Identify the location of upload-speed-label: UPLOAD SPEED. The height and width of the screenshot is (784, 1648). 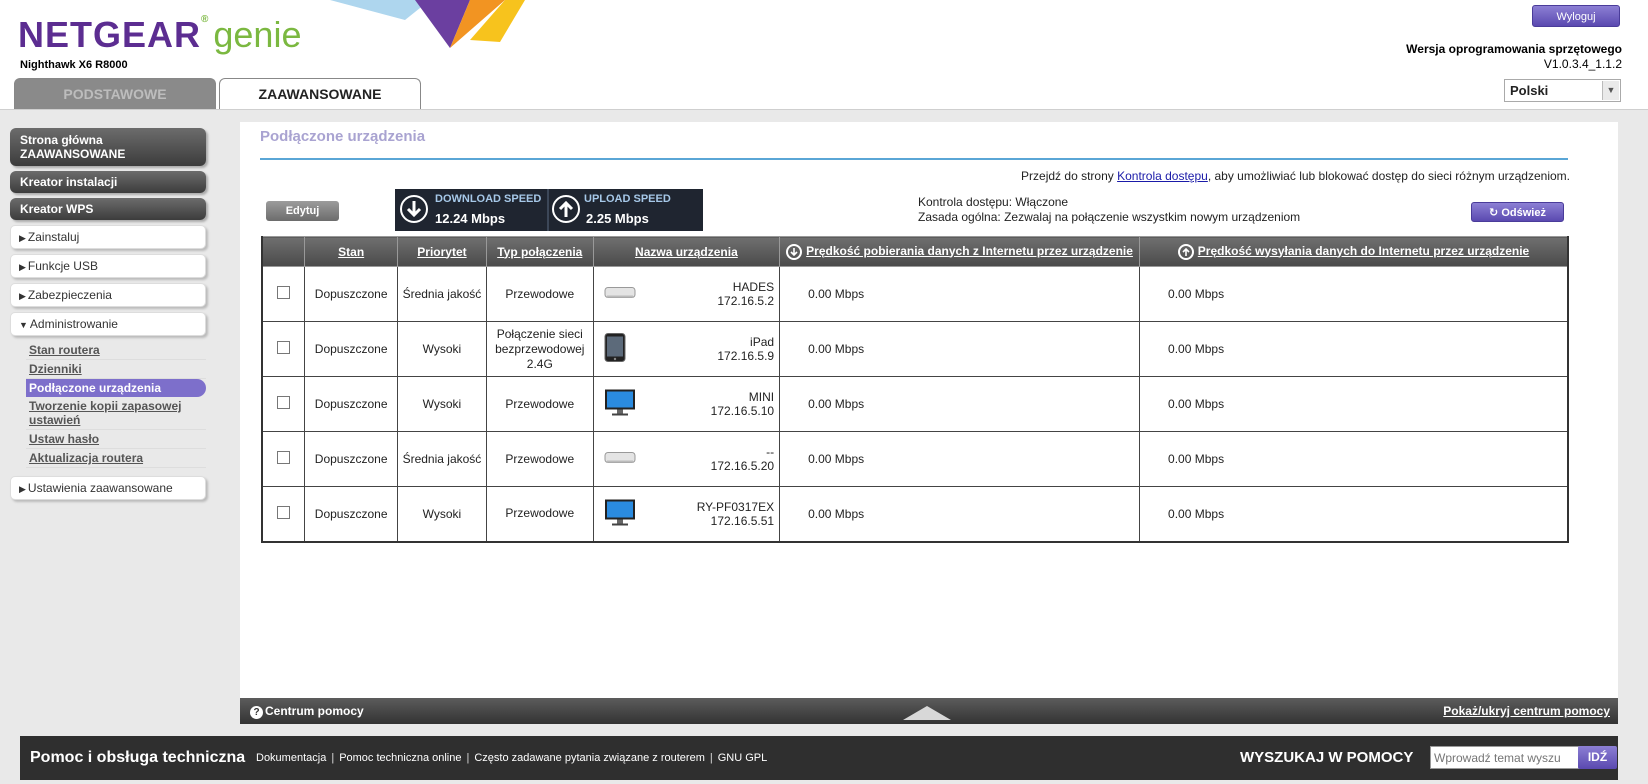
(627, 199).